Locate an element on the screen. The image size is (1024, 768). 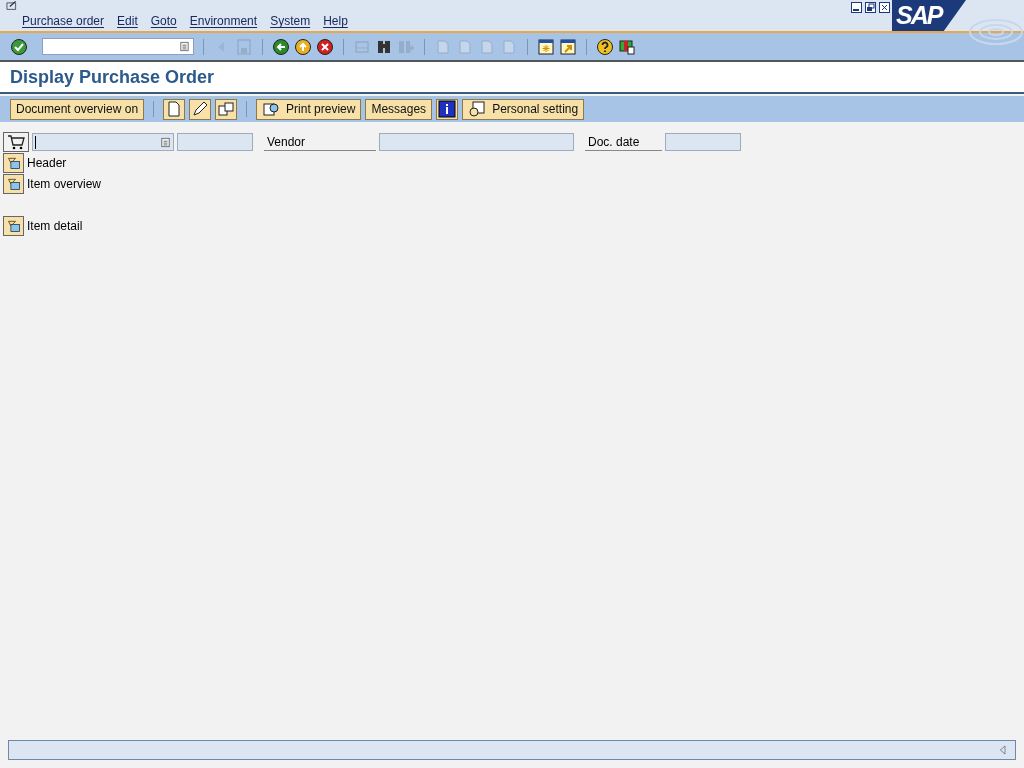
pencil-icon is located at coordinates (200, 109).